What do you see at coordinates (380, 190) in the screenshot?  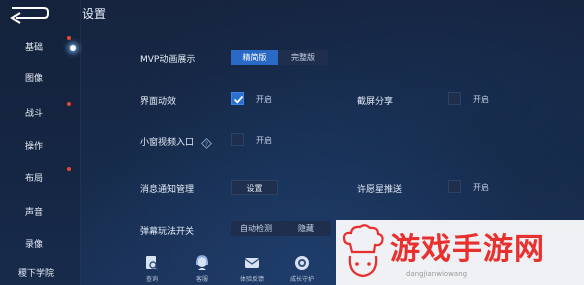 I see `wish-star-label: 许愿星推送` at bounding box center [380, 190].